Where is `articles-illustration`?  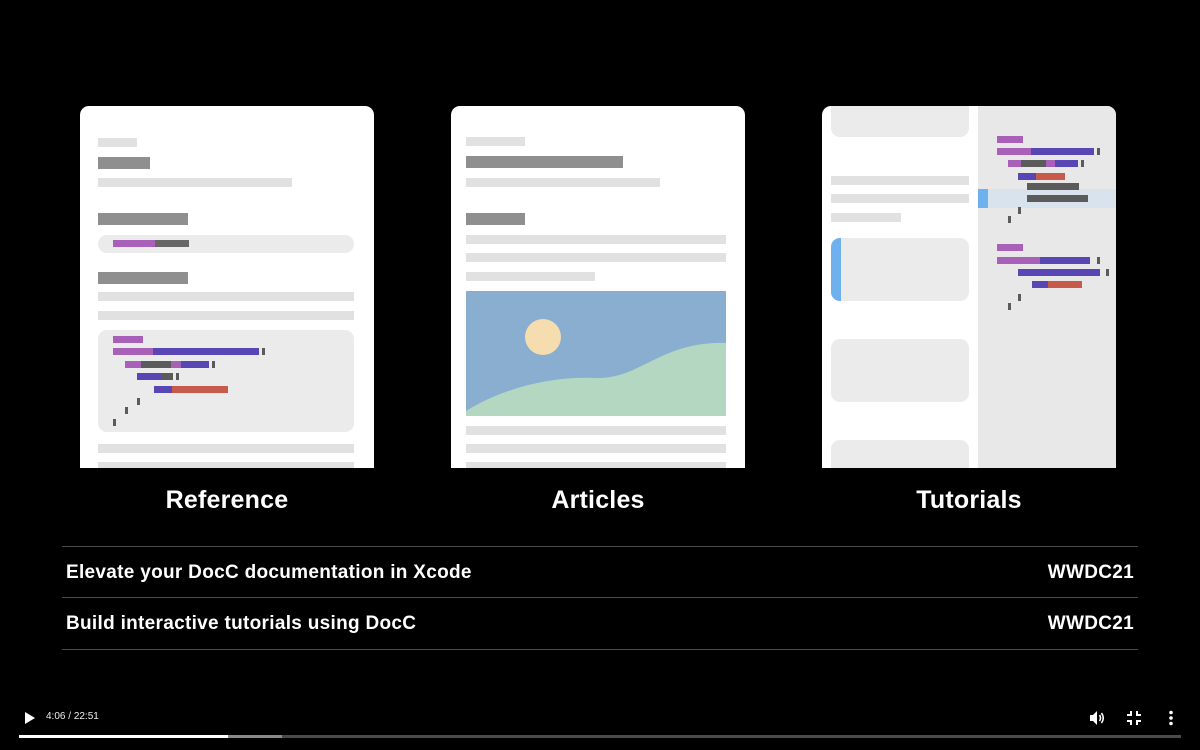
articles-illustration is located at coordinates (598, 287).